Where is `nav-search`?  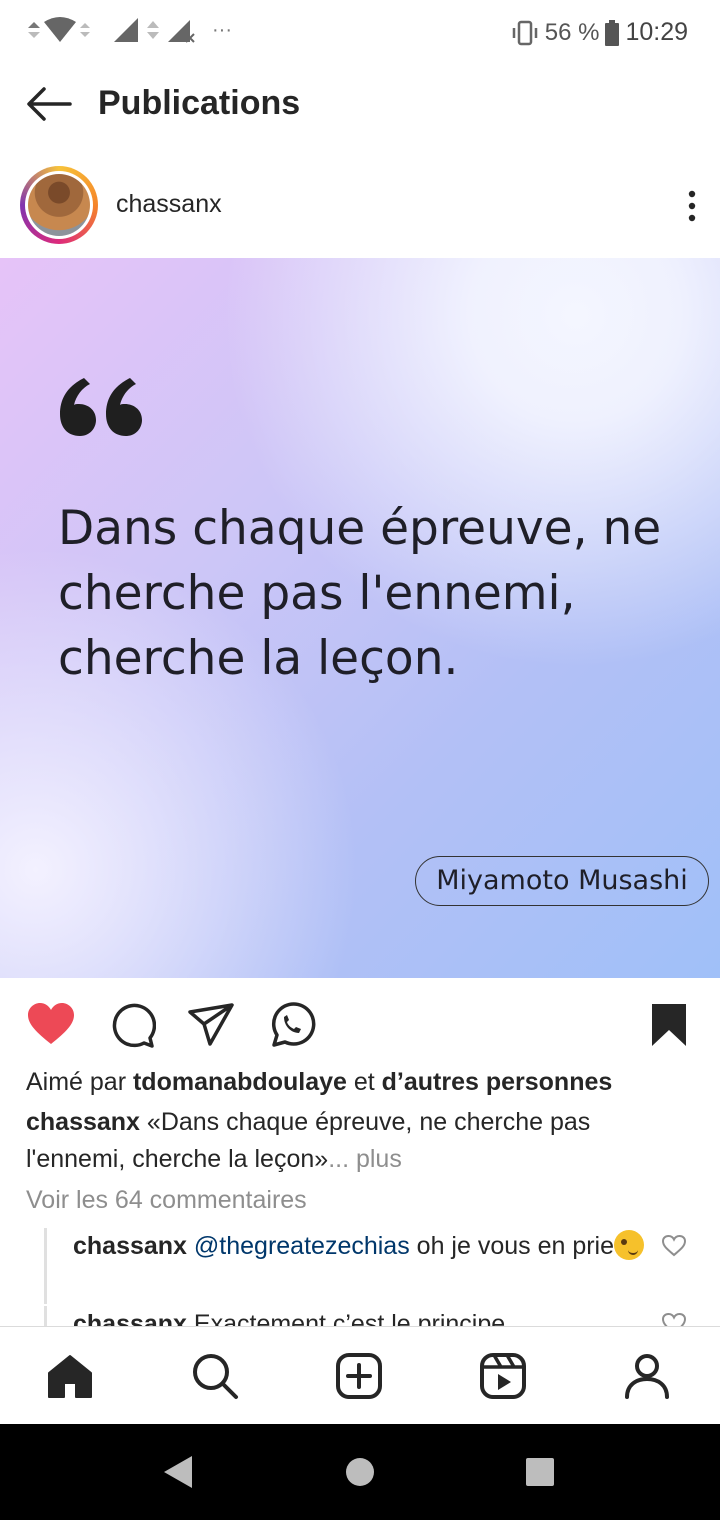
nav-search is located at coordinates (215, 1376).